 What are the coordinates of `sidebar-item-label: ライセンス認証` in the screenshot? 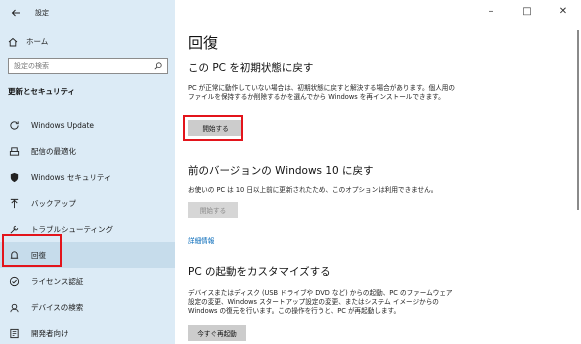 It's located at (57, 281).